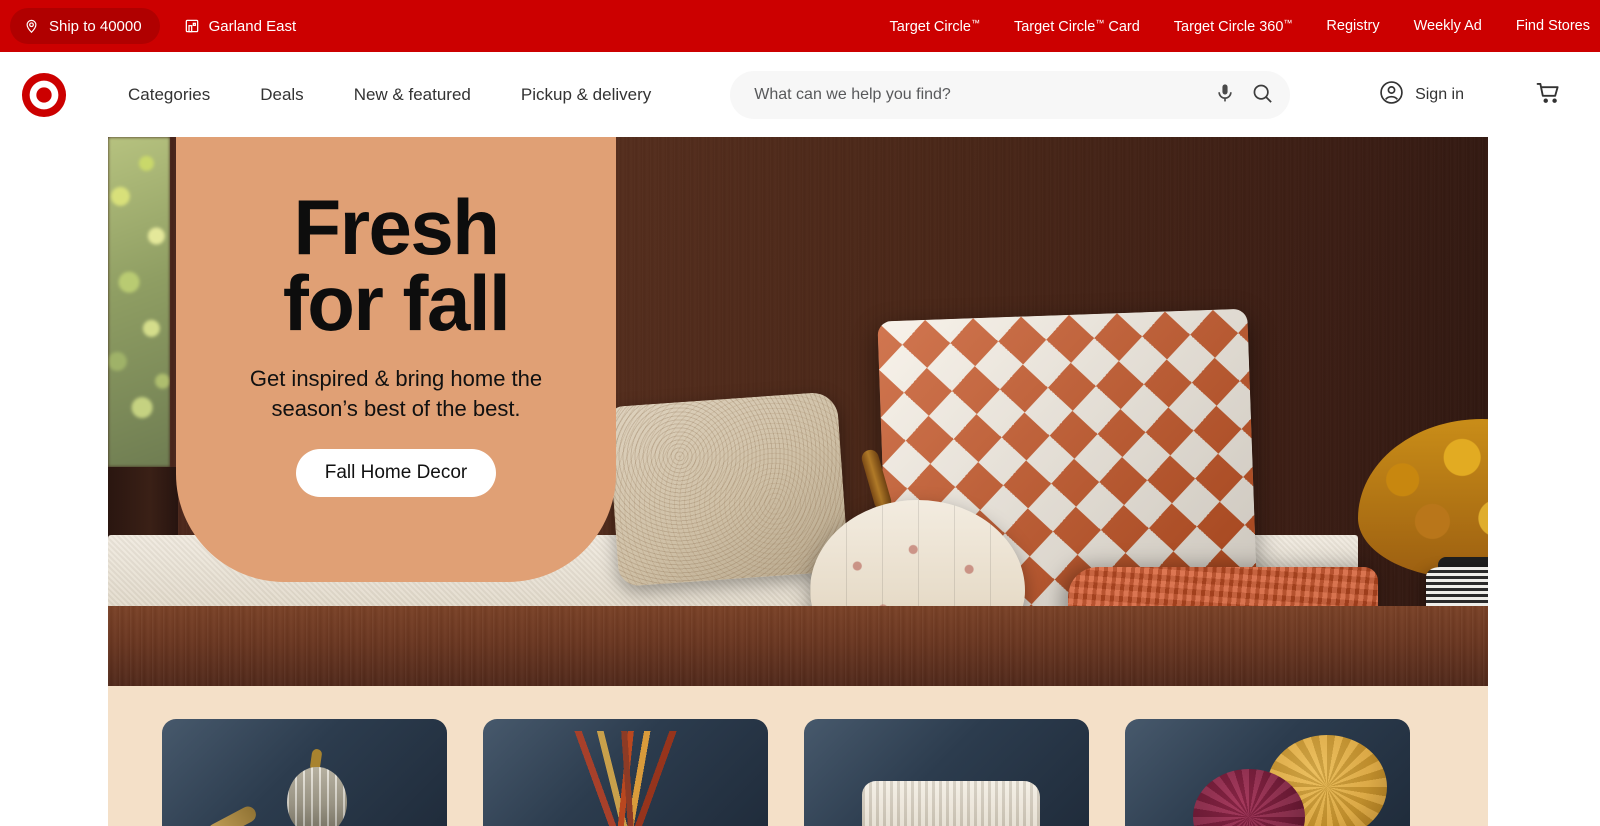 Image resolution: width=1600 pixels, height=826 pixels. What do you see at coordinates (586, 95) in the screenshot?
I see `nav-pickup-delivery: Pickup & delivery` at bounding box center [586, 95].